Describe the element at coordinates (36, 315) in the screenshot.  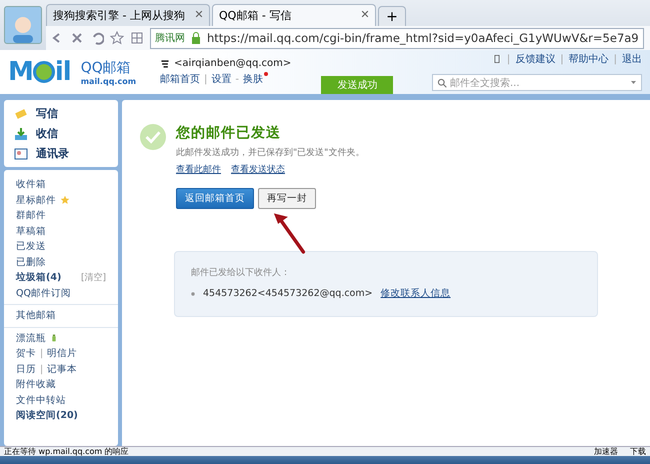
I see `folder-link: 其他邮箱` at that location.